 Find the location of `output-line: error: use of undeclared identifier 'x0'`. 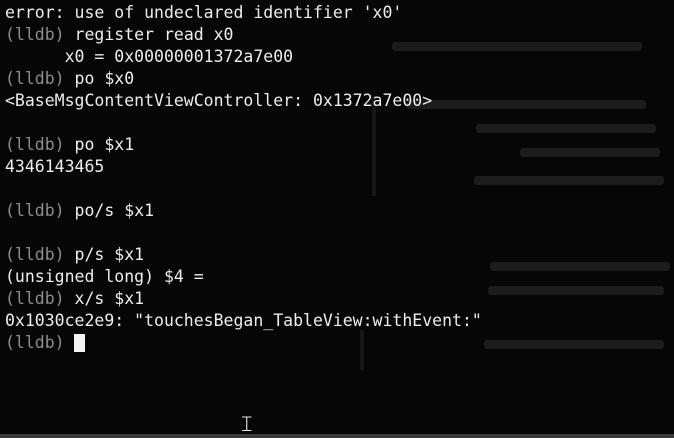

output-line: error: use of undeclared identifier 'x0' is located at coordinates (339, 13).